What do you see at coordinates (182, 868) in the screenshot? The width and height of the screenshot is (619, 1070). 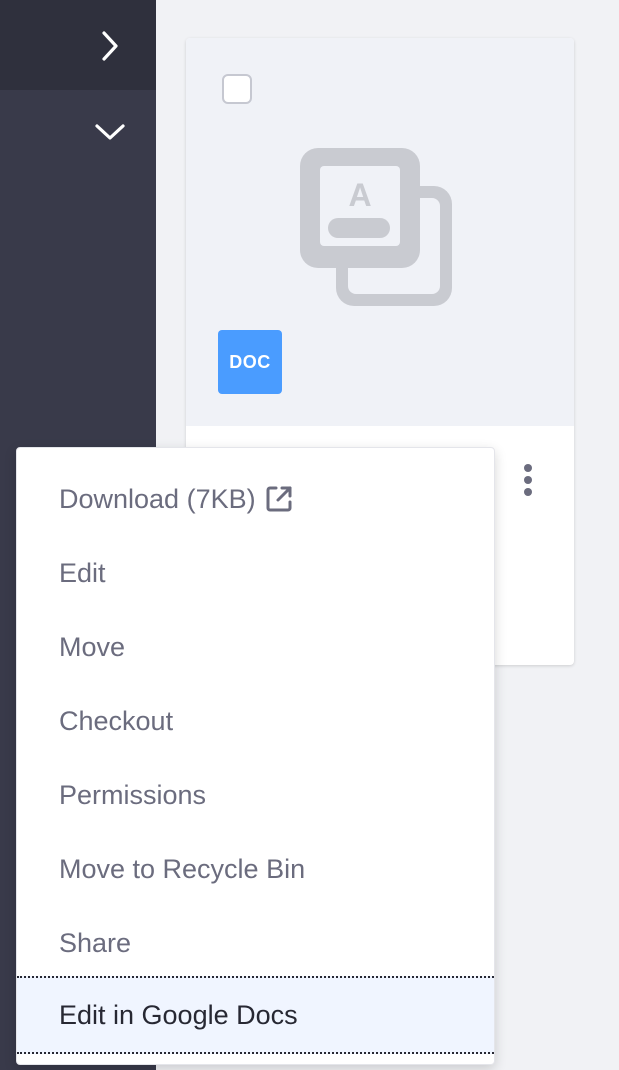 I see `menu-item-label: Move to Recycle Bin` at bounding box center [182, 868].